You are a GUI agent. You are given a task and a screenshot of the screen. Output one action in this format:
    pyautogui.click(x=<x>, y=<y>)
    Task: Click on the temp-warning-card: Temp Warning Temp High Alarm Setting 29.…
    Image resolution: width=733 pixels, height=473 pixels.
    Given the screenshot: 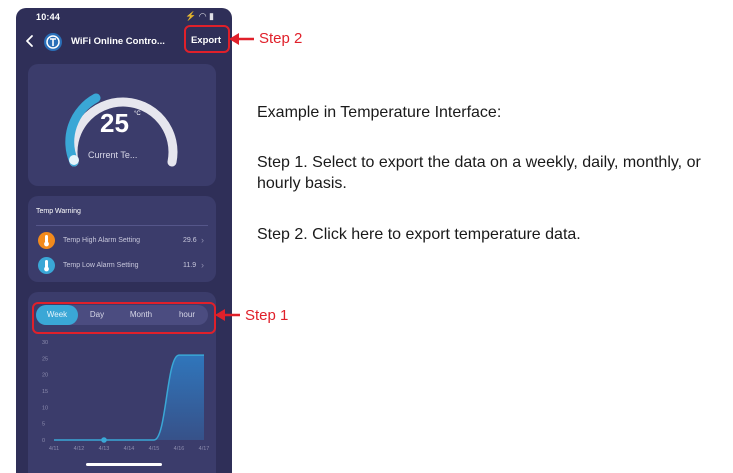 What is the action you would take?
    pyautogui.click(x=122, y=239)
    